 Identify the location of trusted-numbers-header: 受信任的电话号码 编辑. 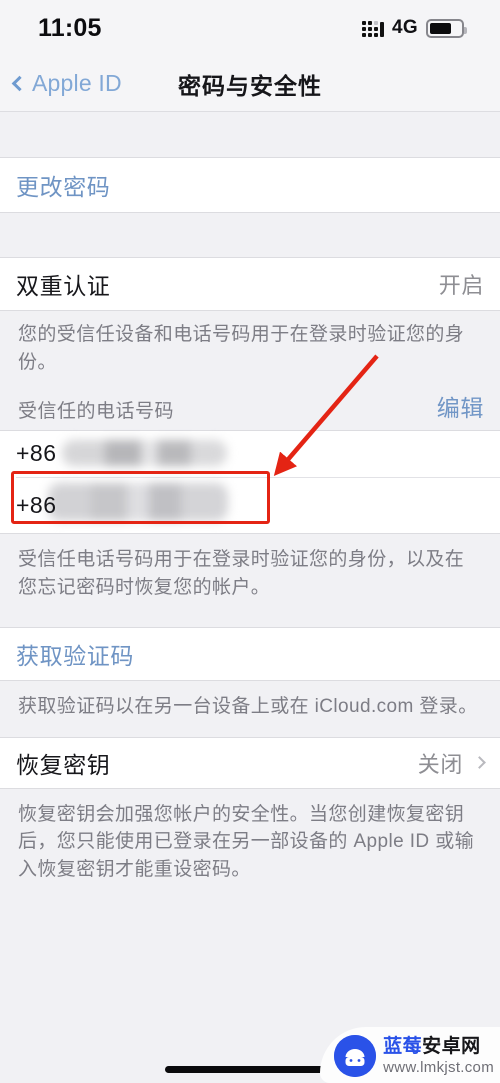
(250, 409).